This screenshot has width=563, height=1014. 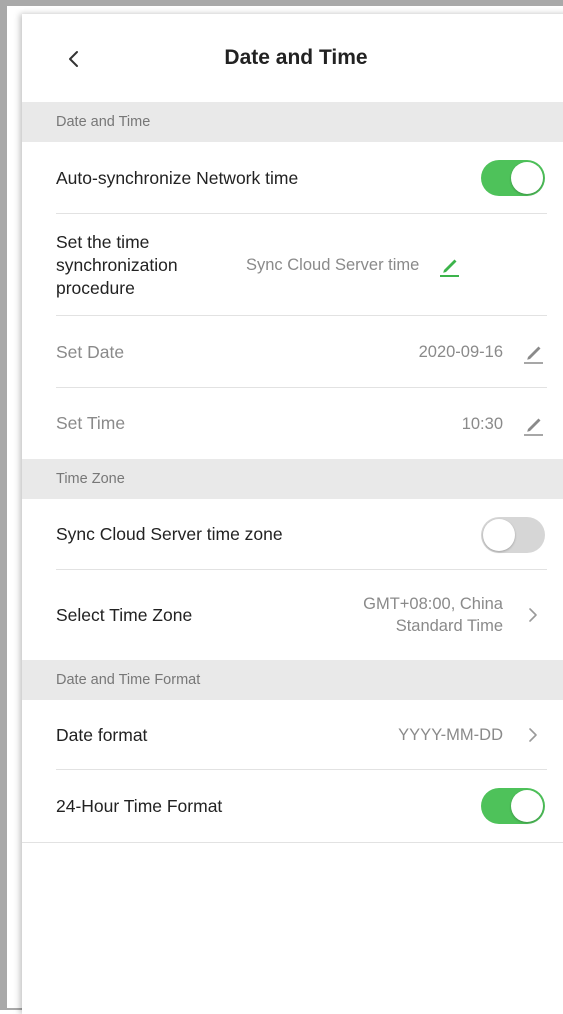 I want to click on auto-sync-label: Auto-synchronize Network time, so click(x=177, y=177).